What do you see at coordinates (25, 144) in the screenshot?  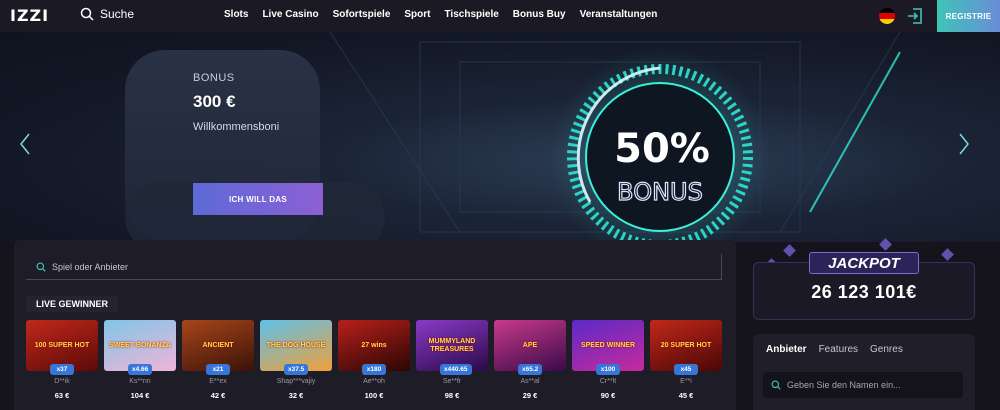 I see `chevron-left-icon` at bounding box center [25, 144].